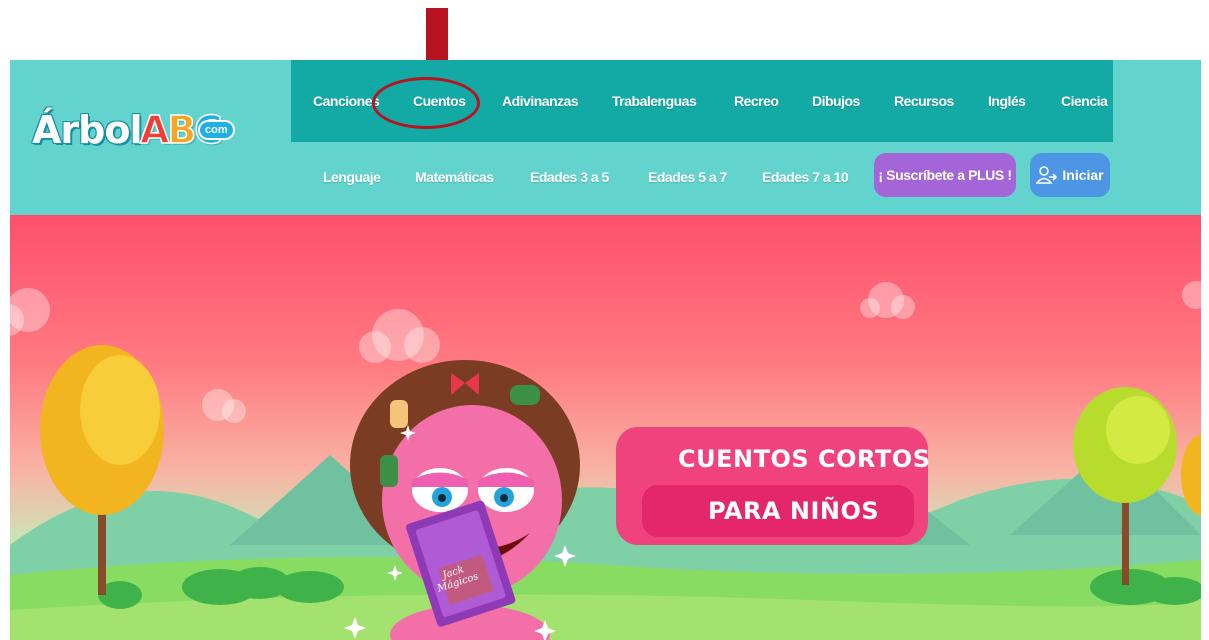 The image size is (1209, 640). What do you see at coordinates (540, 101) in the screenshot?
I see `nav-adivinanzas: Adivinanzas` at bounding box center [540, 101].